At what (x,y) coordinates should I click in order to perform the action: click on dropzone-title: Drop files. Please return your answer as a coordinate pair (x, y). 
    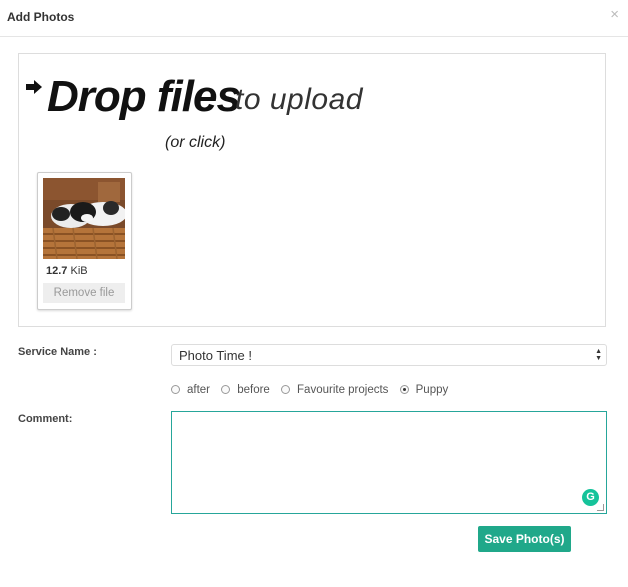
    Looking at the image, I should click on (144, 96).